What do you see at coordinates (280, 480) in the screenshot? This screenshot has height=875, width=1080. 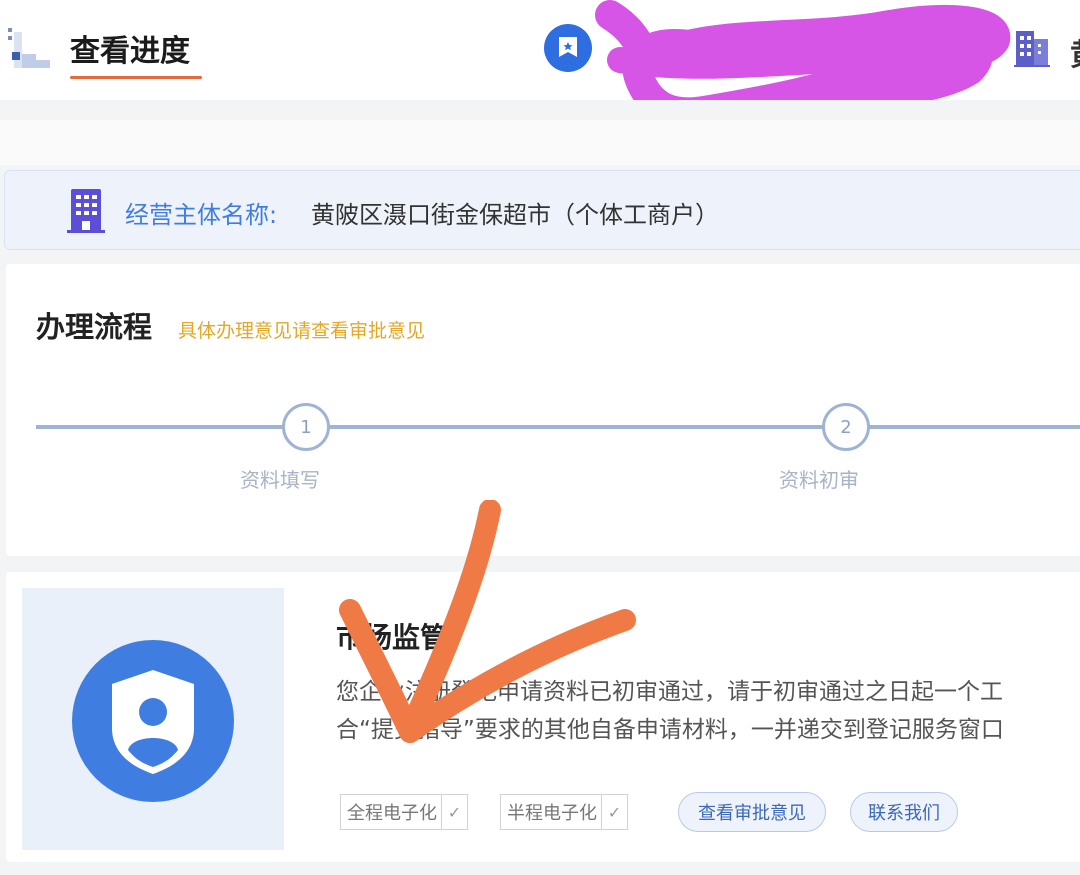 I see `step-1-label: 资料填写` at bounding box center [280, 480].